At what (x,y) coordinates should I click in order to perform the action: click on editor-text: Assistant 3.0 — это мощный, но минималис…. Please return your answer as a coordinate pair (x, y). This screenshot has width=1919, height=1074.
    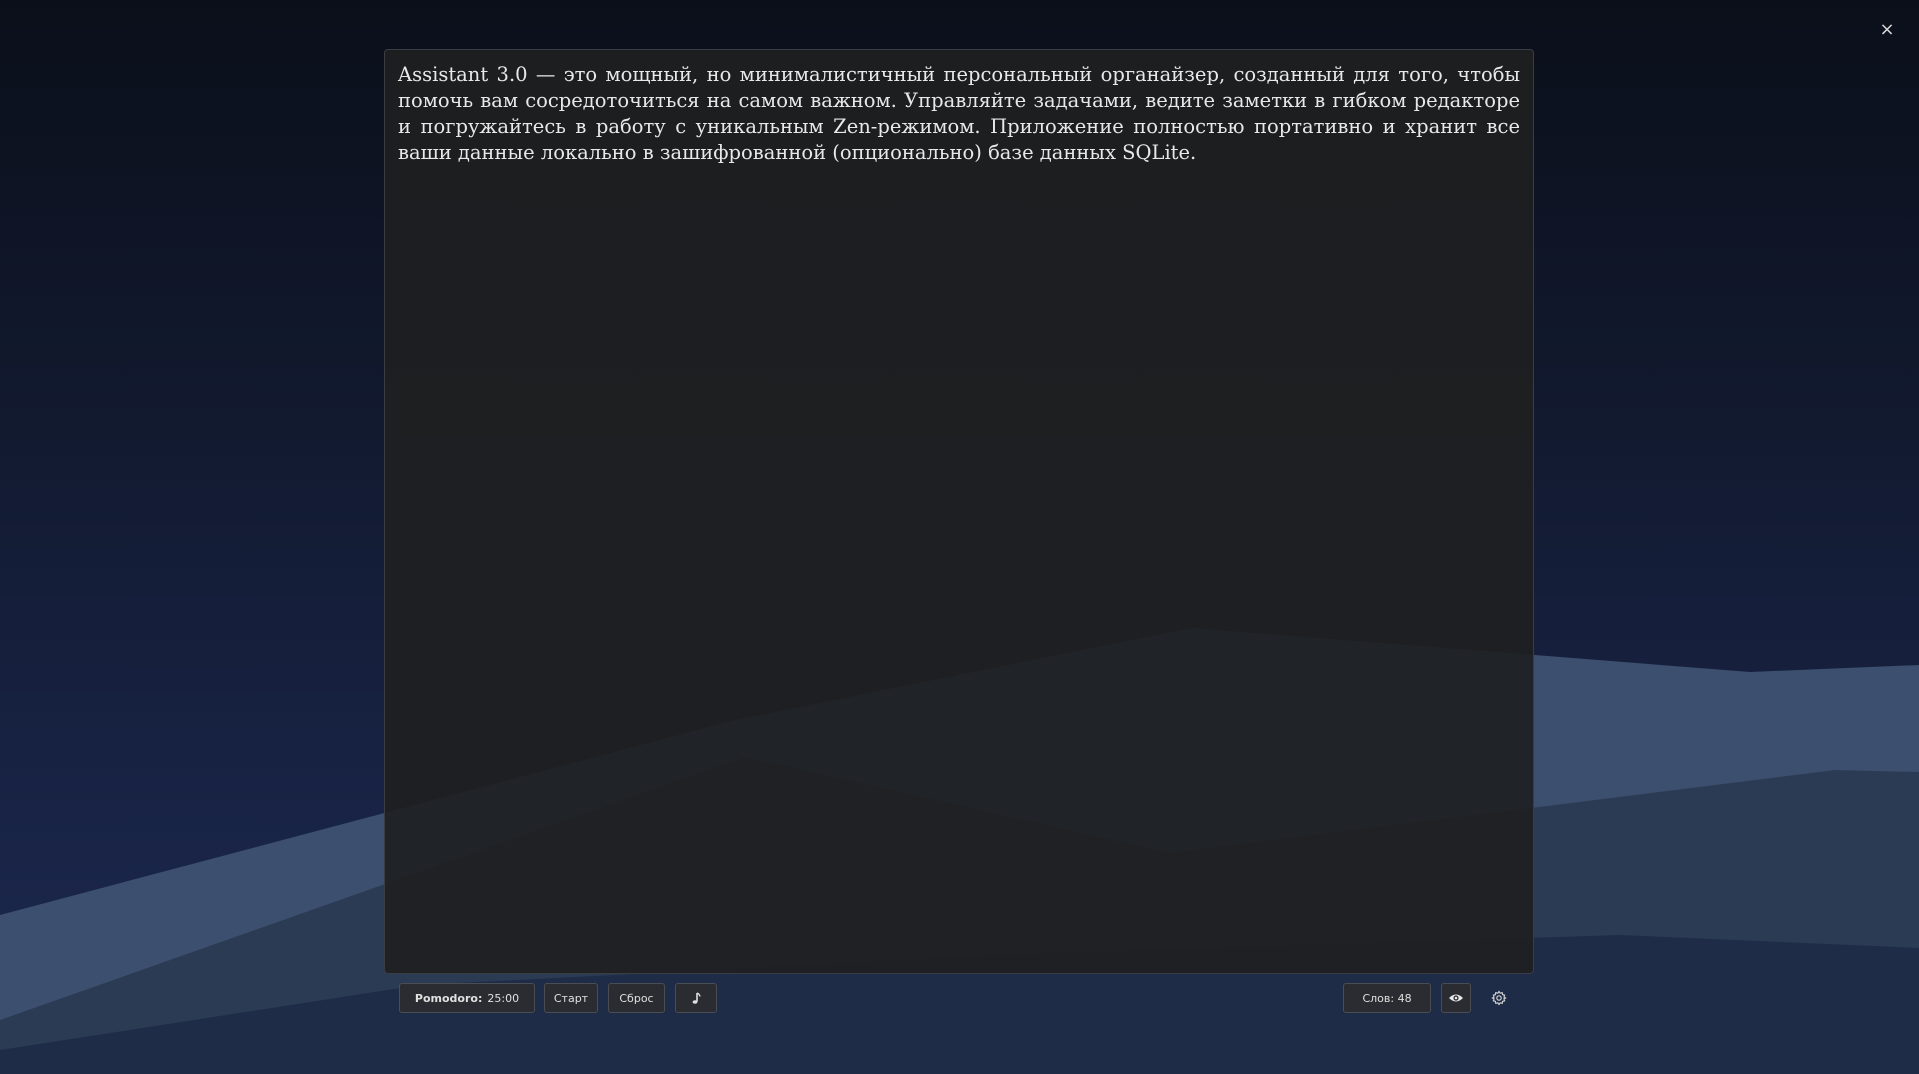
    Looking at the image, I should click on (959, 114).